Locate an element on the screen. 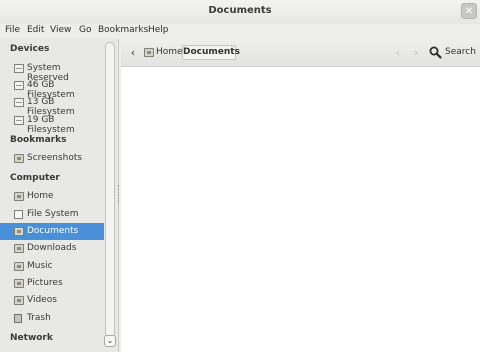  sidebar-item-system-reserved: System Reserved is located at coordinates (52, 71).